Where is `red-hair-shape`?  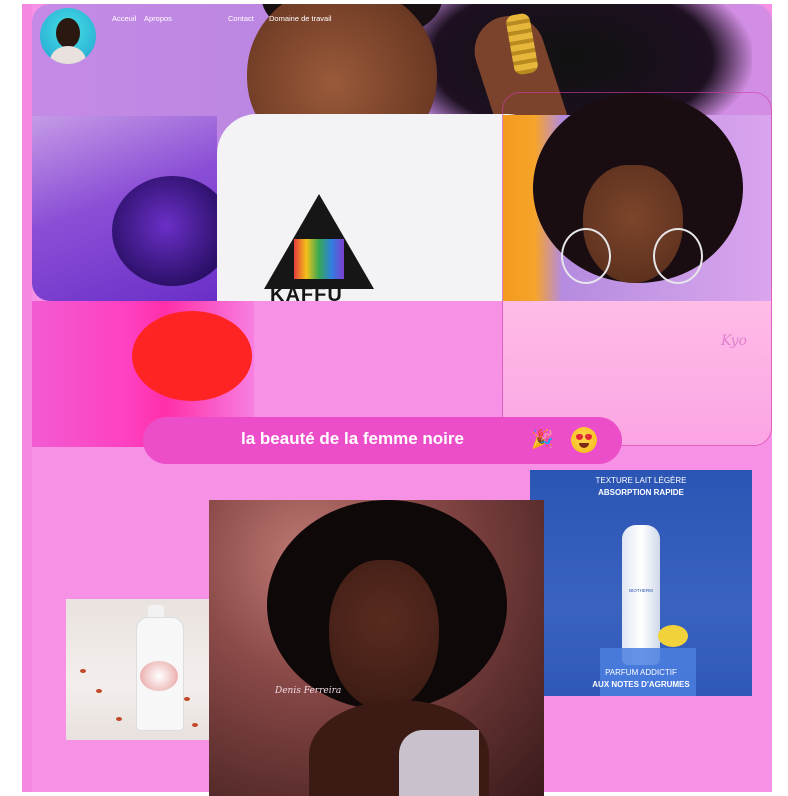
red-hair-shape is located at coordinates (192, 356).